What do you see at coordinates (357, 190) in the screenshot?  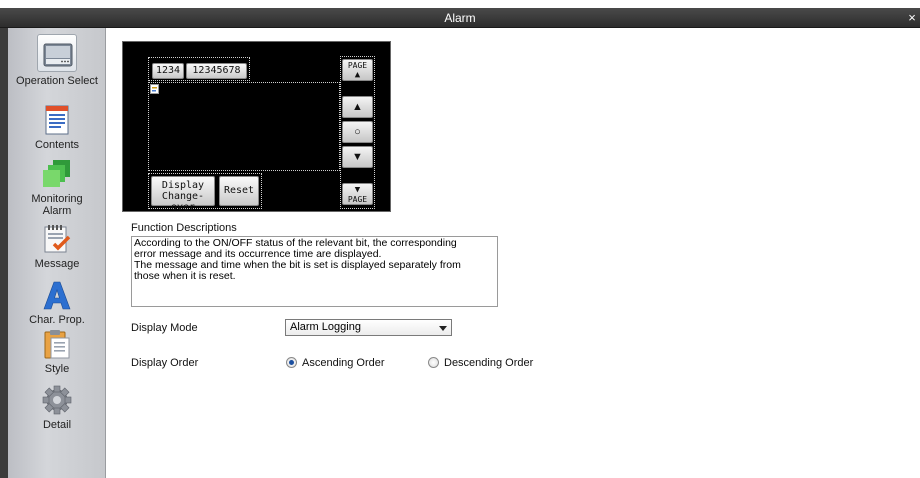 I see `page-down-arrow-icon: ▼` at bounding box center [357, 190].